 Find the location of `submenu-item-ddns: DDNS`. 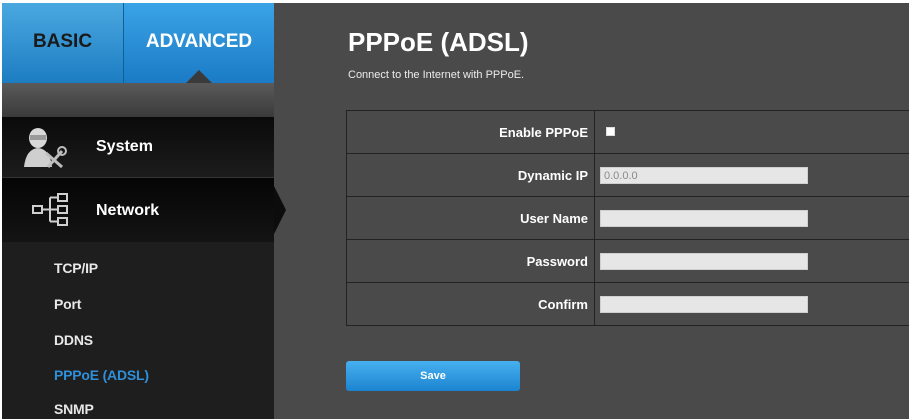

submenu-item-ddns: DDNS is located at coordinates (73, 340).